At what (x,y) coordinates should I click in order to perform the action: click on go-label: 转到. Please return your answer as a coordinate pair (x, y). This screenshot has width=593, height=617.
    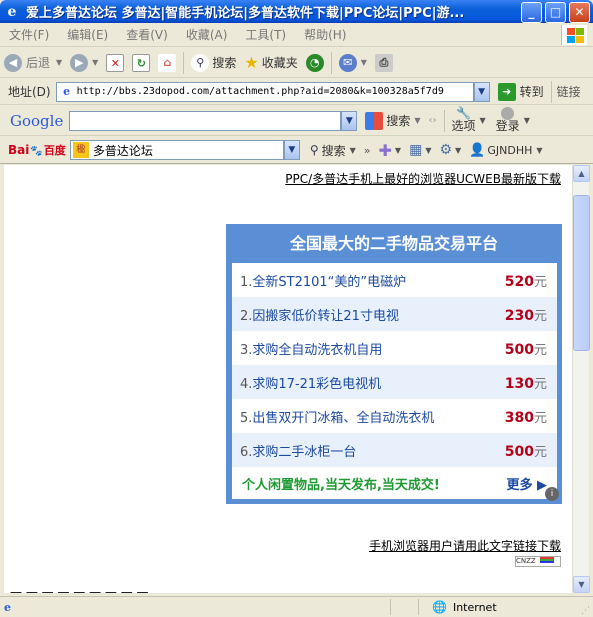
    Looking at the image, I should click on (531, 92).